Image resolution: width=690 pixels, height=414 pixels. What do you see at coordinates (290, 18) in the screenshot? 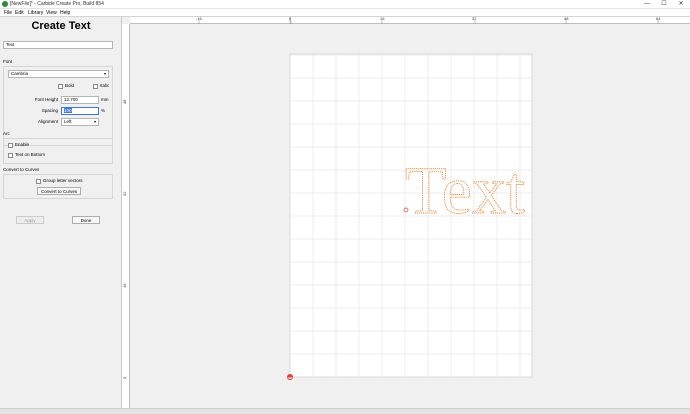
I see `ruler-top-label: 0` at bounding box center [290, 18].